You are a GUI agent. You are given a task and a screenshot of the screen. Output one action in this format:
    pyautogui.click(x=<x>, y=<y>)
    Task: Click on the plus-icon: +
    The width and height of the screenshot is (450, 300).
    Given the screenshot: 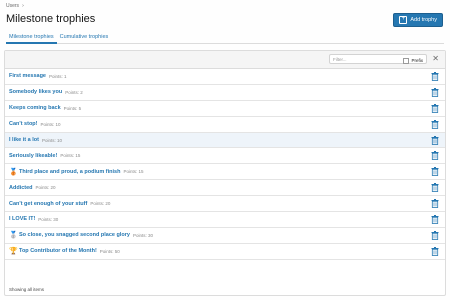 What is the action you would take?
    pyautogui.click(x=403, y=20)
    